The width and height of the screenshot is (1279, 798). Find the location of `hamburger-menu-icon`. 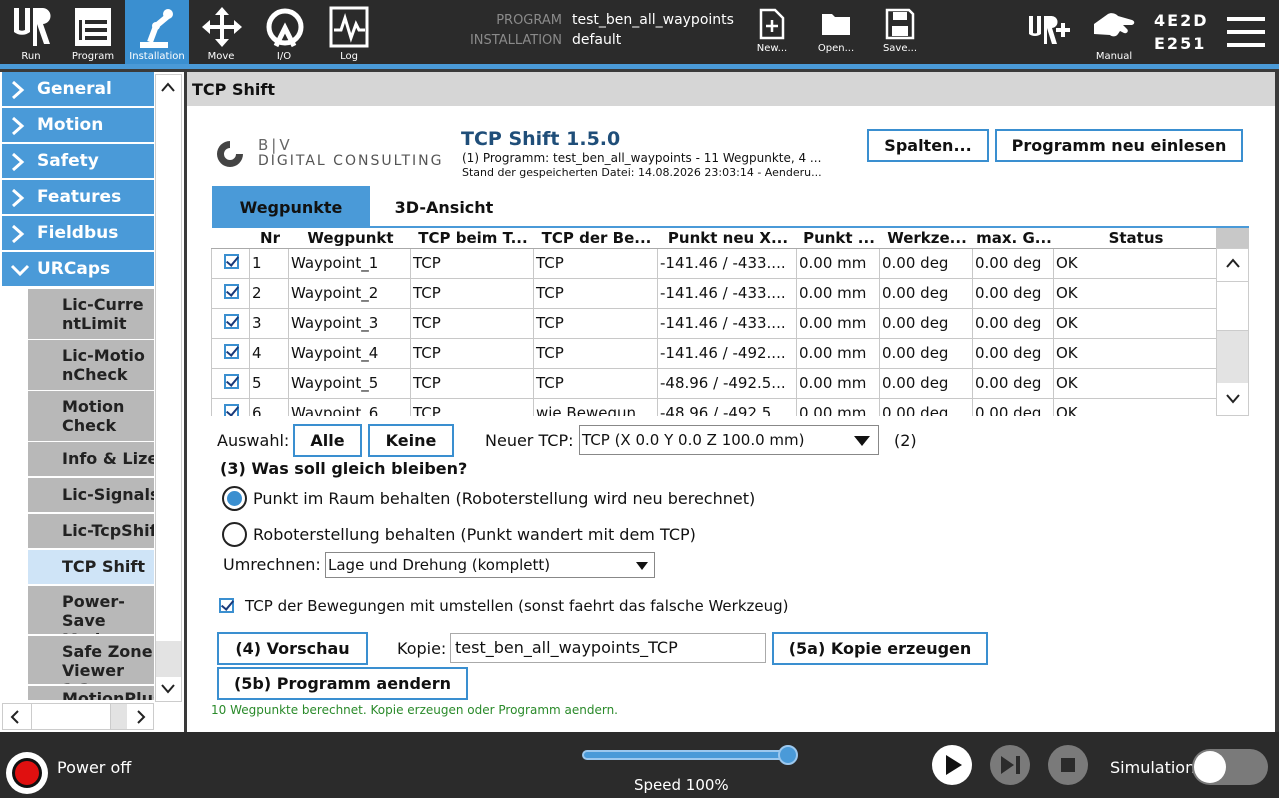

hamburger-menu-icon is located at coordinates (1246, 32).